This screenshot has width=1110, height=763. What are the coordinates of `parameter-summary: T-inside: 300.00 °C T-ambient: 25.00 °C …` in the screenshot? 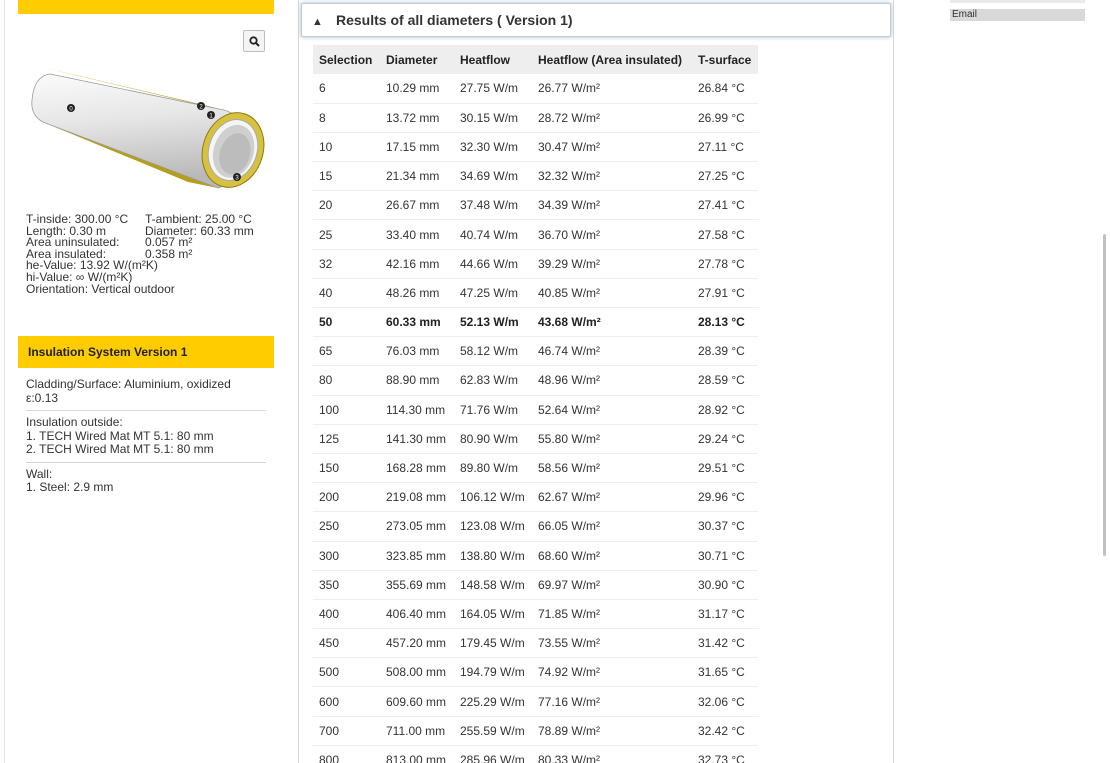 It's located at (151, 254).